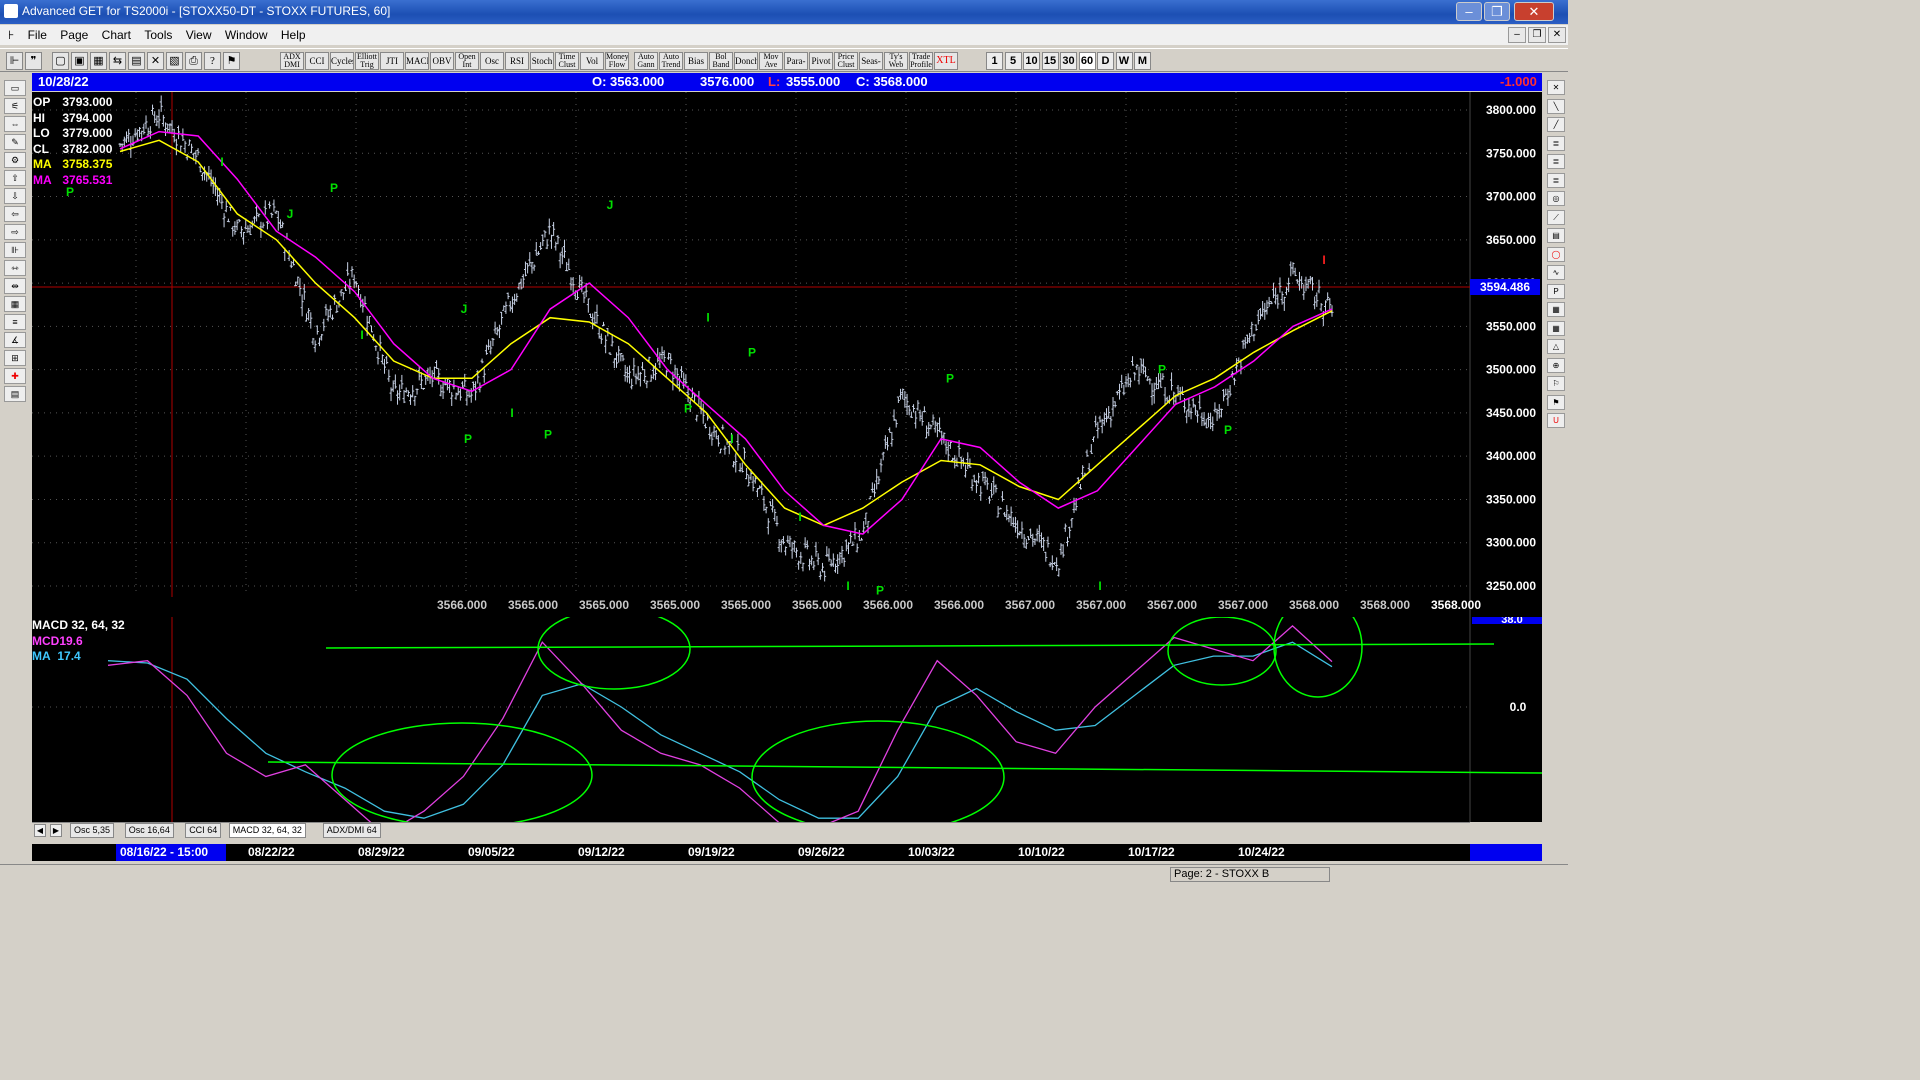 This screenshot has width=1920, height=1080. What do you see at coordinates (1556, 198) in the screenshot?
I see `circle-icon: ◎` at bounding box center [1556, 198].